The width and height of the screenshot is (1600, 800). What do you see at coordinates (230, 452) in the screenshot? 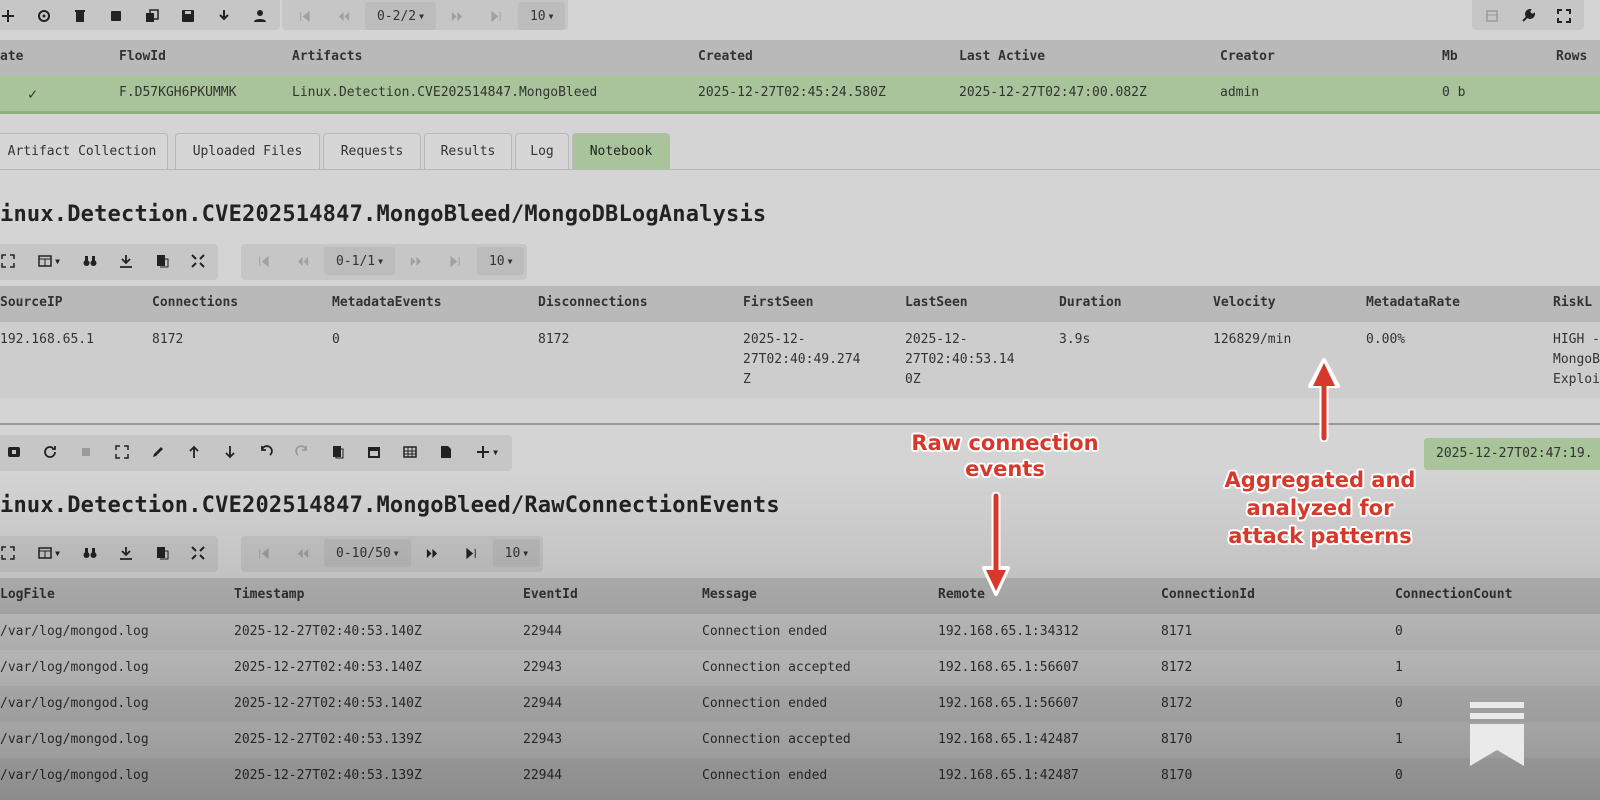
I see `arrow-down-icon` at bounding box center [230, 452].